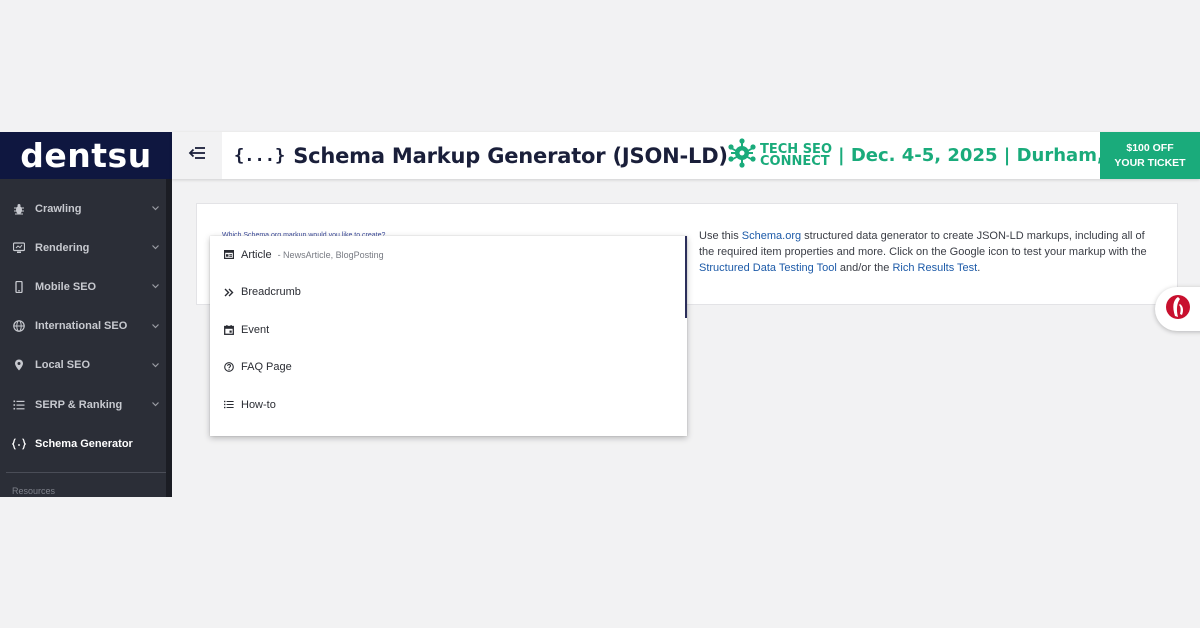  I want to click on option-label: How-to, so click(258, 404).